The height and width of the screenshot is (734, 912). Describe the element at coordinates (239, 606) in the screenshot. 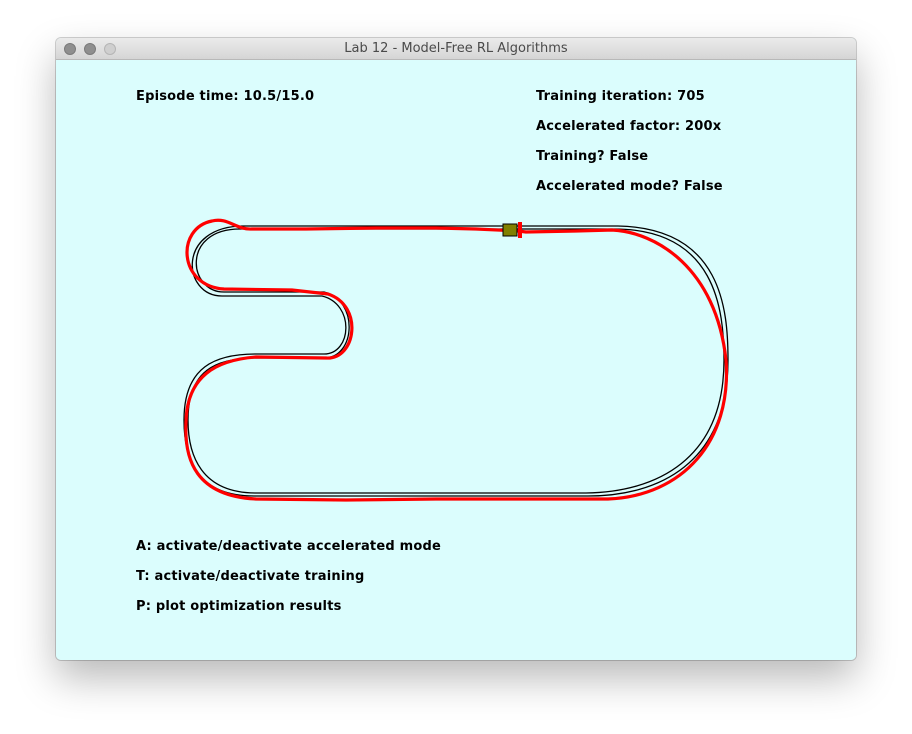

I see `plot-hotkey: P: plot optimization results` at that location.